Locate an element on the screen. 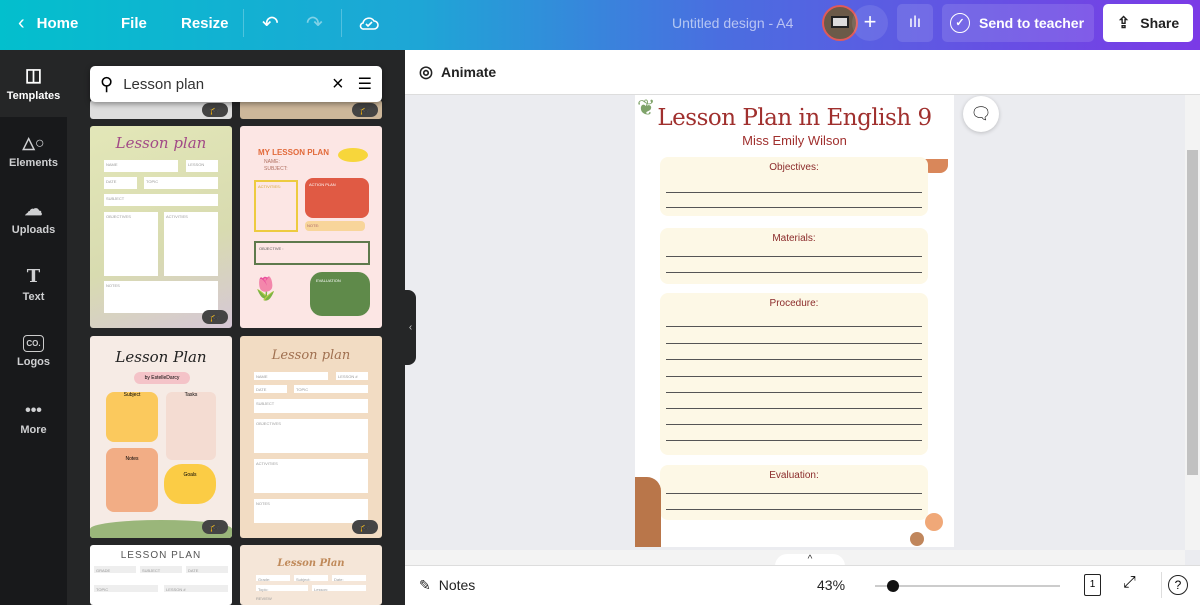 Image resolution: width=1200 pixels, height=605 pixels. redo-icon: ↷ is located at coordinates (314, 23).